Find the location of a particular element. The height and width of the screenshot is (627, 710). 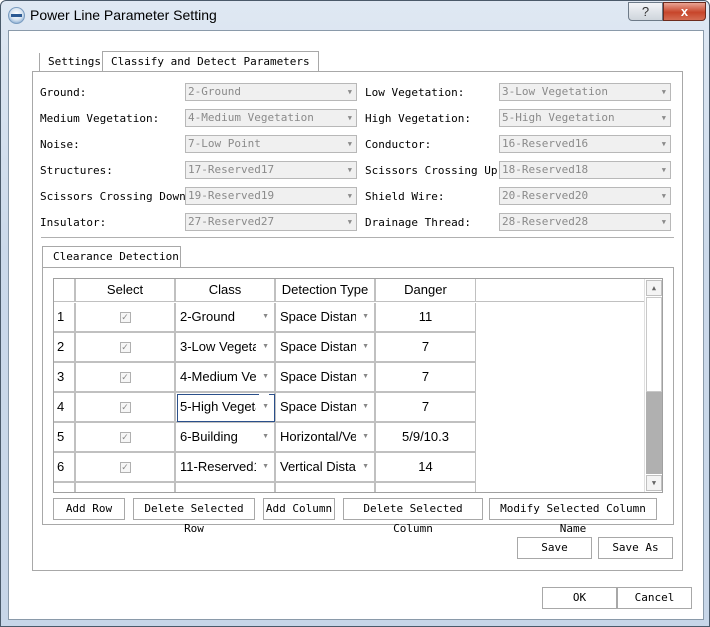

high-vegetation-select: 5-High Vegetation ▼ is located at coordinates (585, 118).